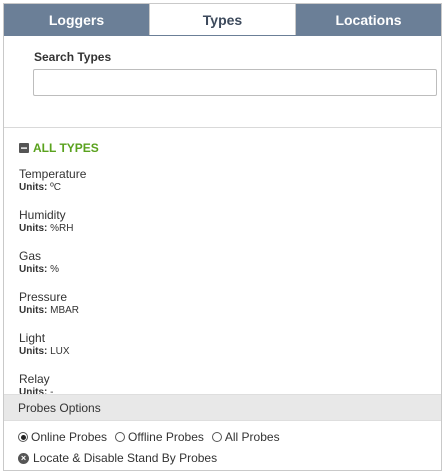 The width and height of the screenshot is (447, 475). What do you see at coordinates (368, 19) in the screenshot?
I see `tab-locations: Locations` at bounding box center [368, 19].